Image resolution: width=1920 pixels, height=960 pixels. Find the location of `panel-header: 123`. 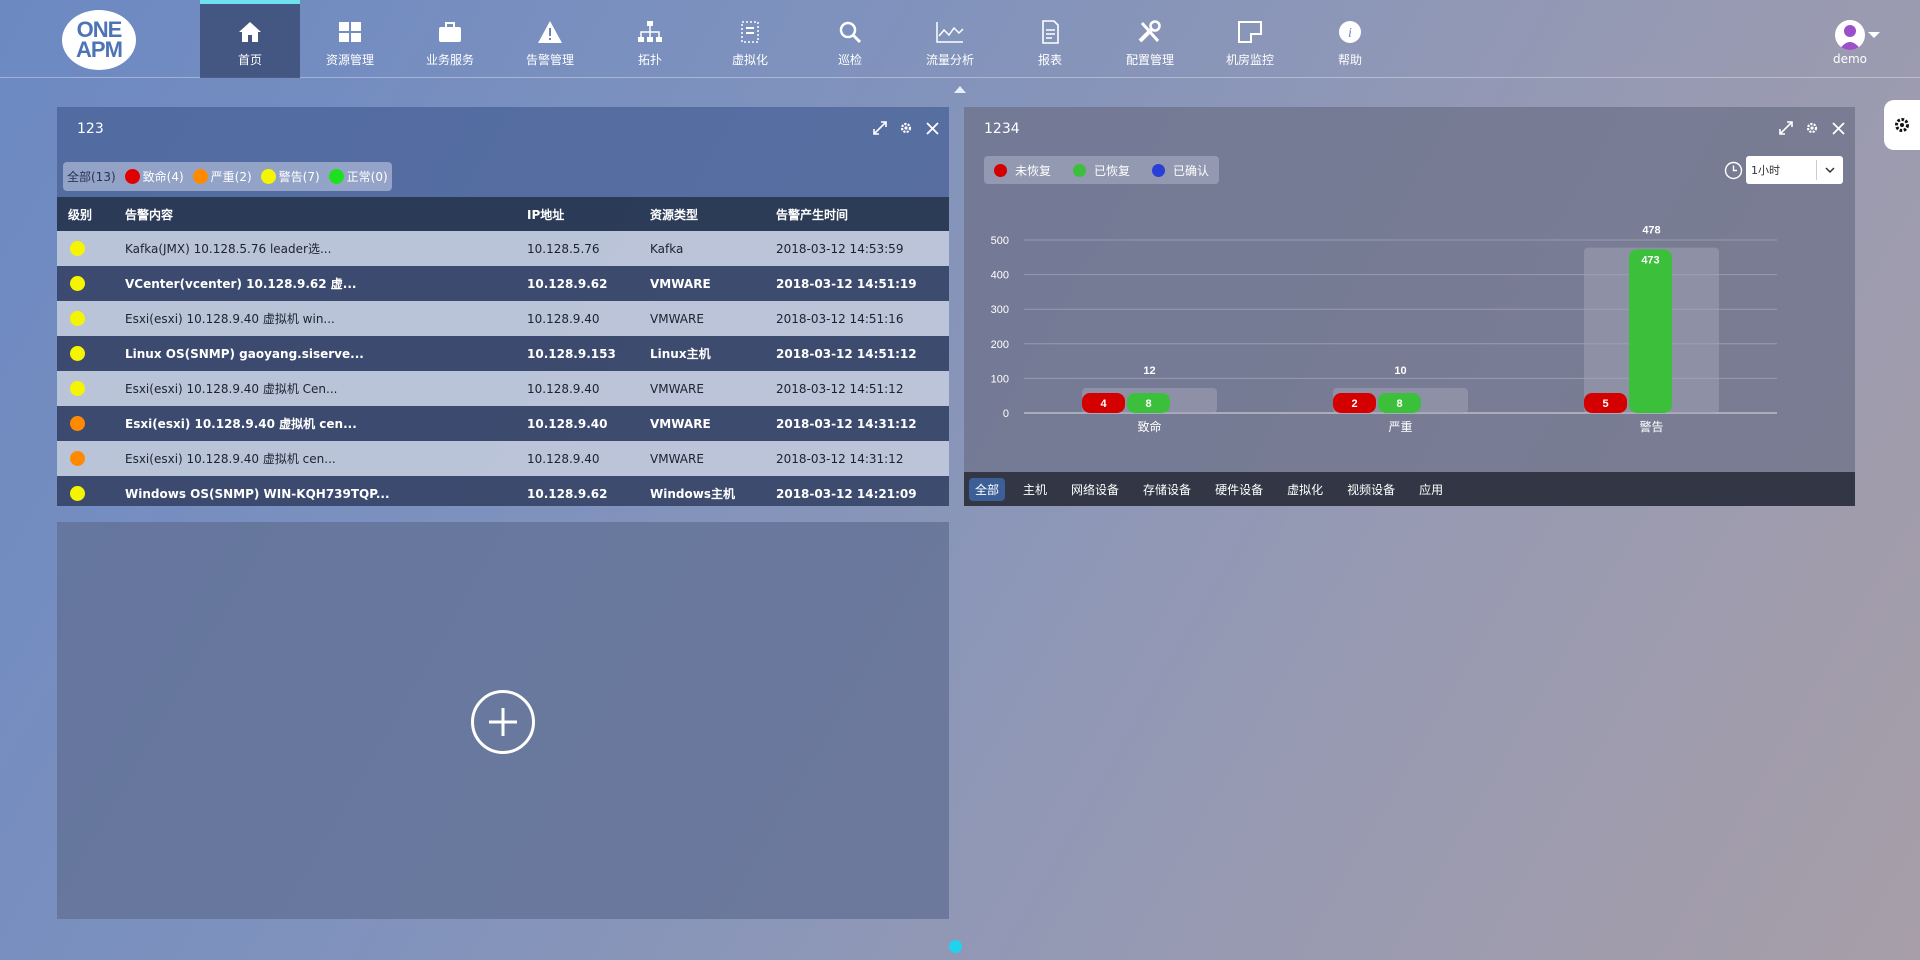

panel-header: 123 is located at coordinates (503, 129).